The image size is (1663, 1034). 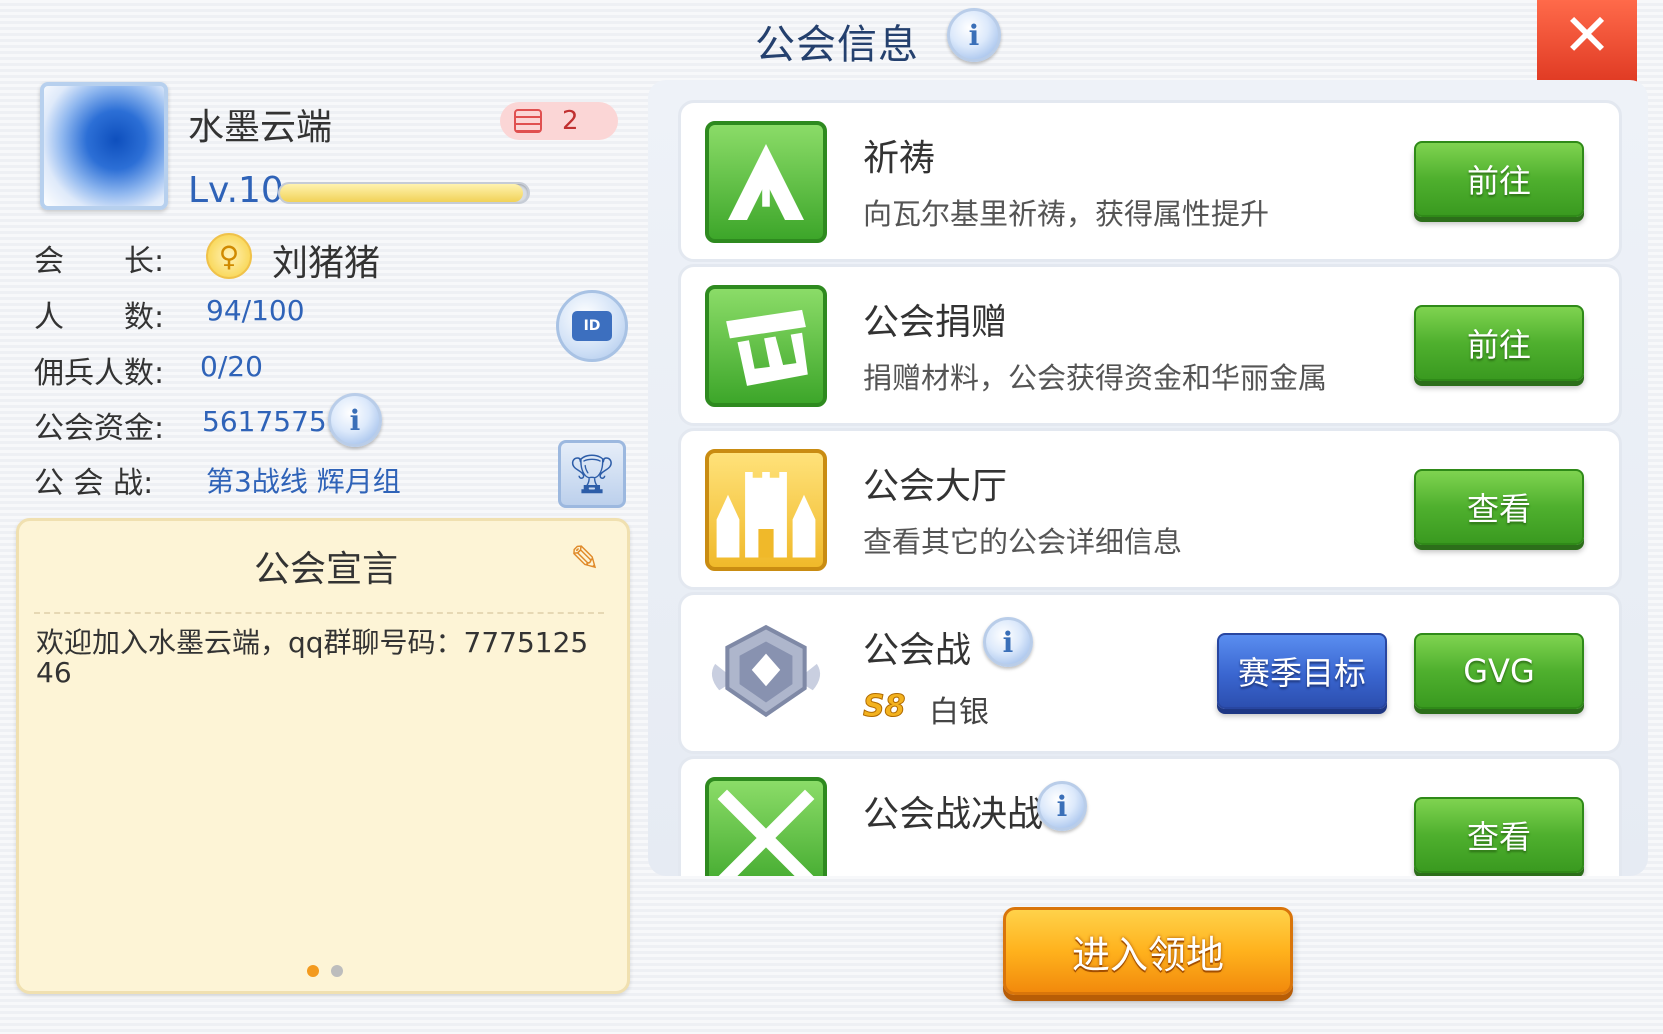 I want to click on feature-card-donation: 公会捐赠 捐赠材料，公会获得资金和华丽金属 前往, so click(x=1150, y=345).